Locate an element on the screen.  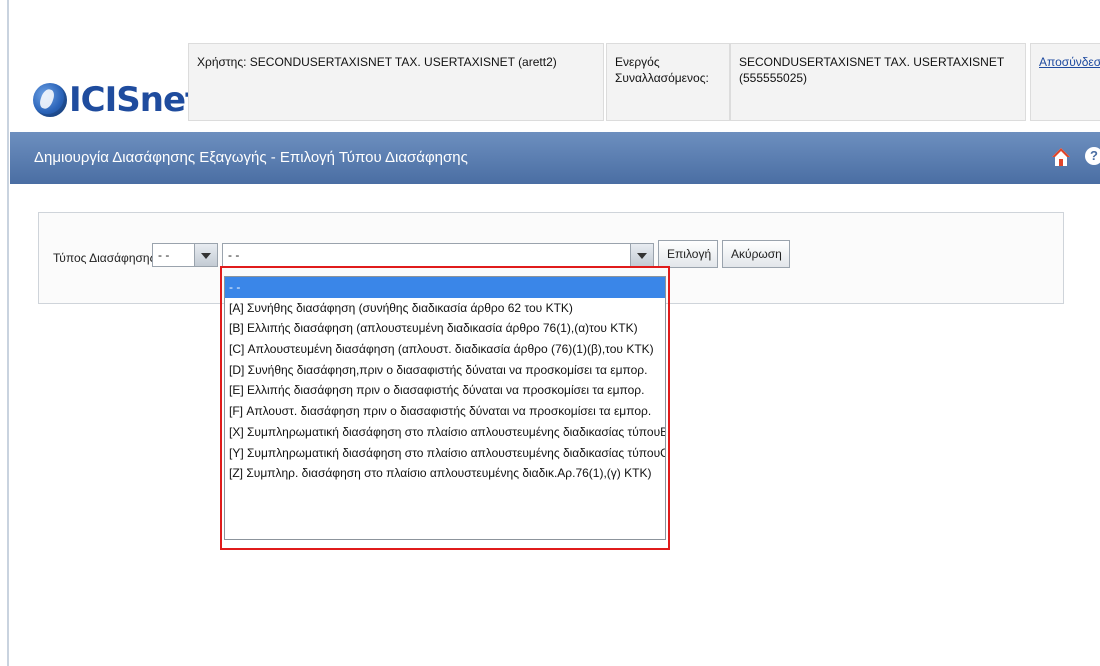
active-trader-label: Ενεργός Συναλλασόμενος: is located at coordinates (668, 82).